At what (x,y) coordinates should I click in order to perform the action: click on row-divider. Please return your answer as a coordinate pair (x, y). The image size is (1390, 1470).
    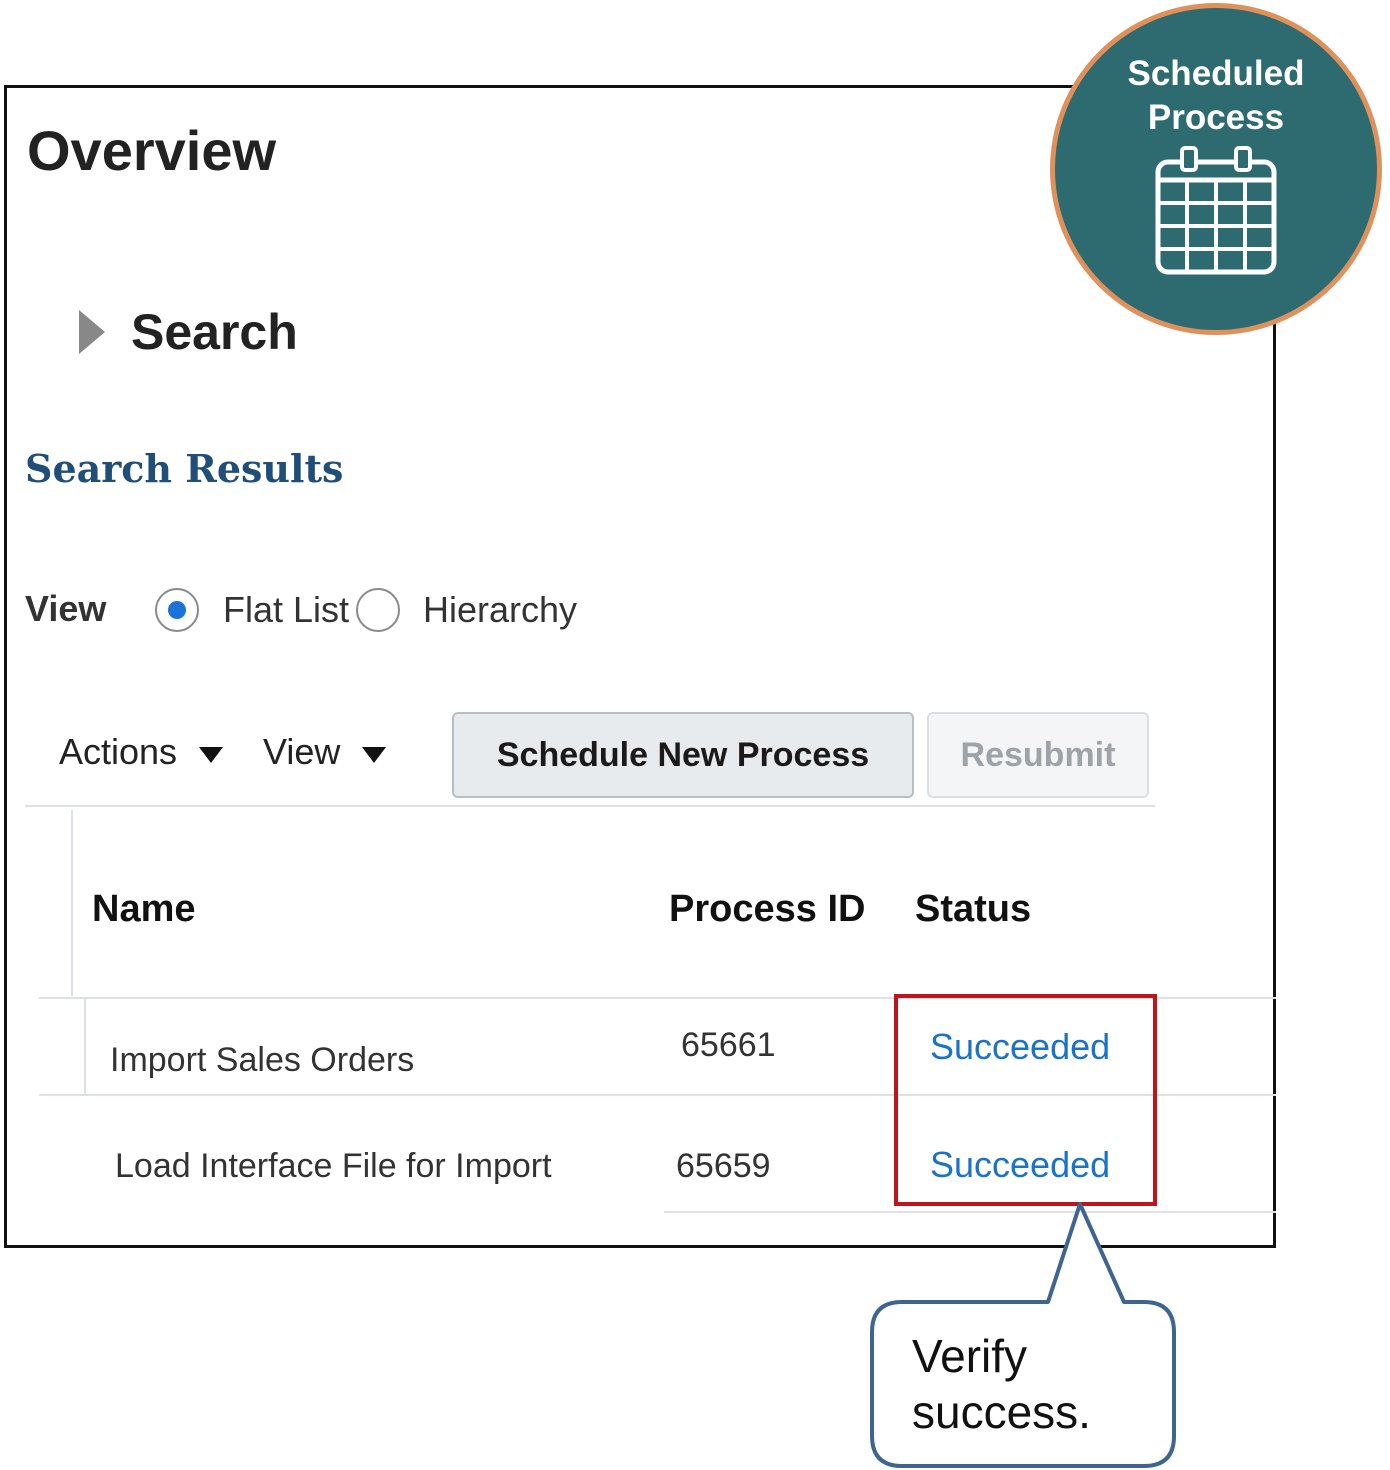
    Looking at the image, I should click on (351, 998).